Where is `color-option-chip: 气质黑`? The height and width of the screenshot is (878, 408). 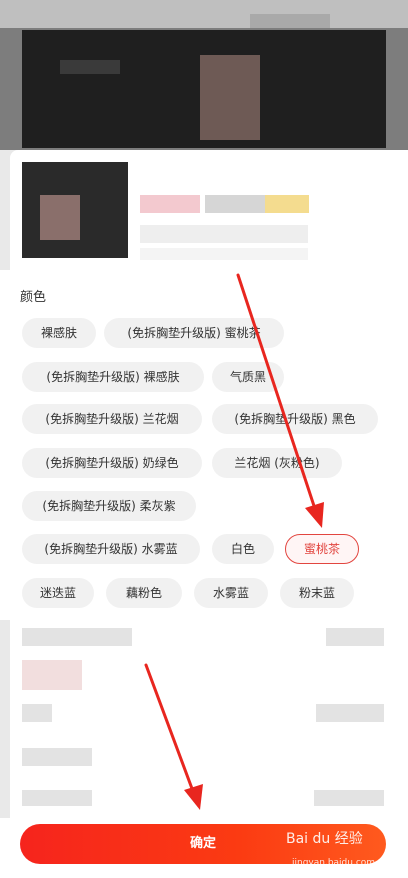 color-option-chip: 气质黑 is located at coordinates (248, 377).